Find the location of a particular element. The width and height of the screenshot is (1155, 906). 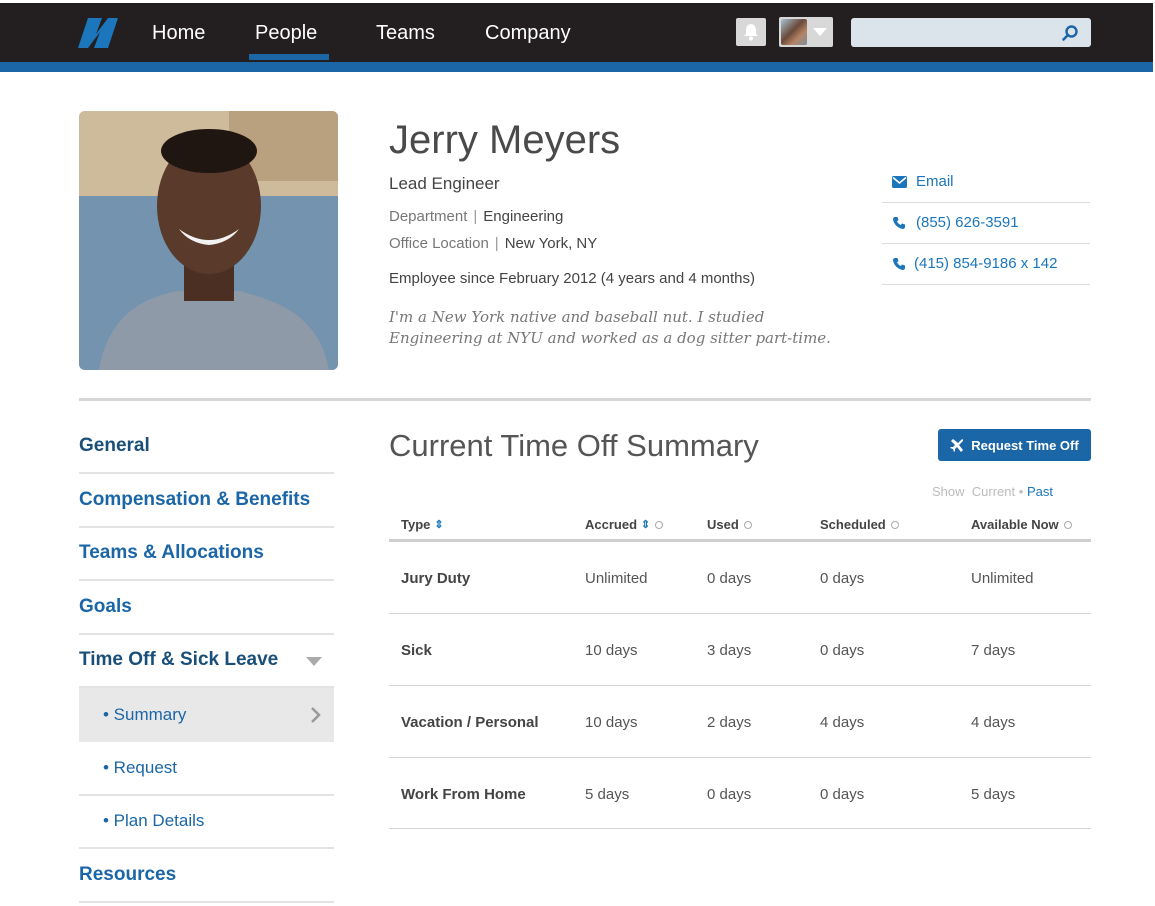

profile-photo is located at coordinates (208, 240).